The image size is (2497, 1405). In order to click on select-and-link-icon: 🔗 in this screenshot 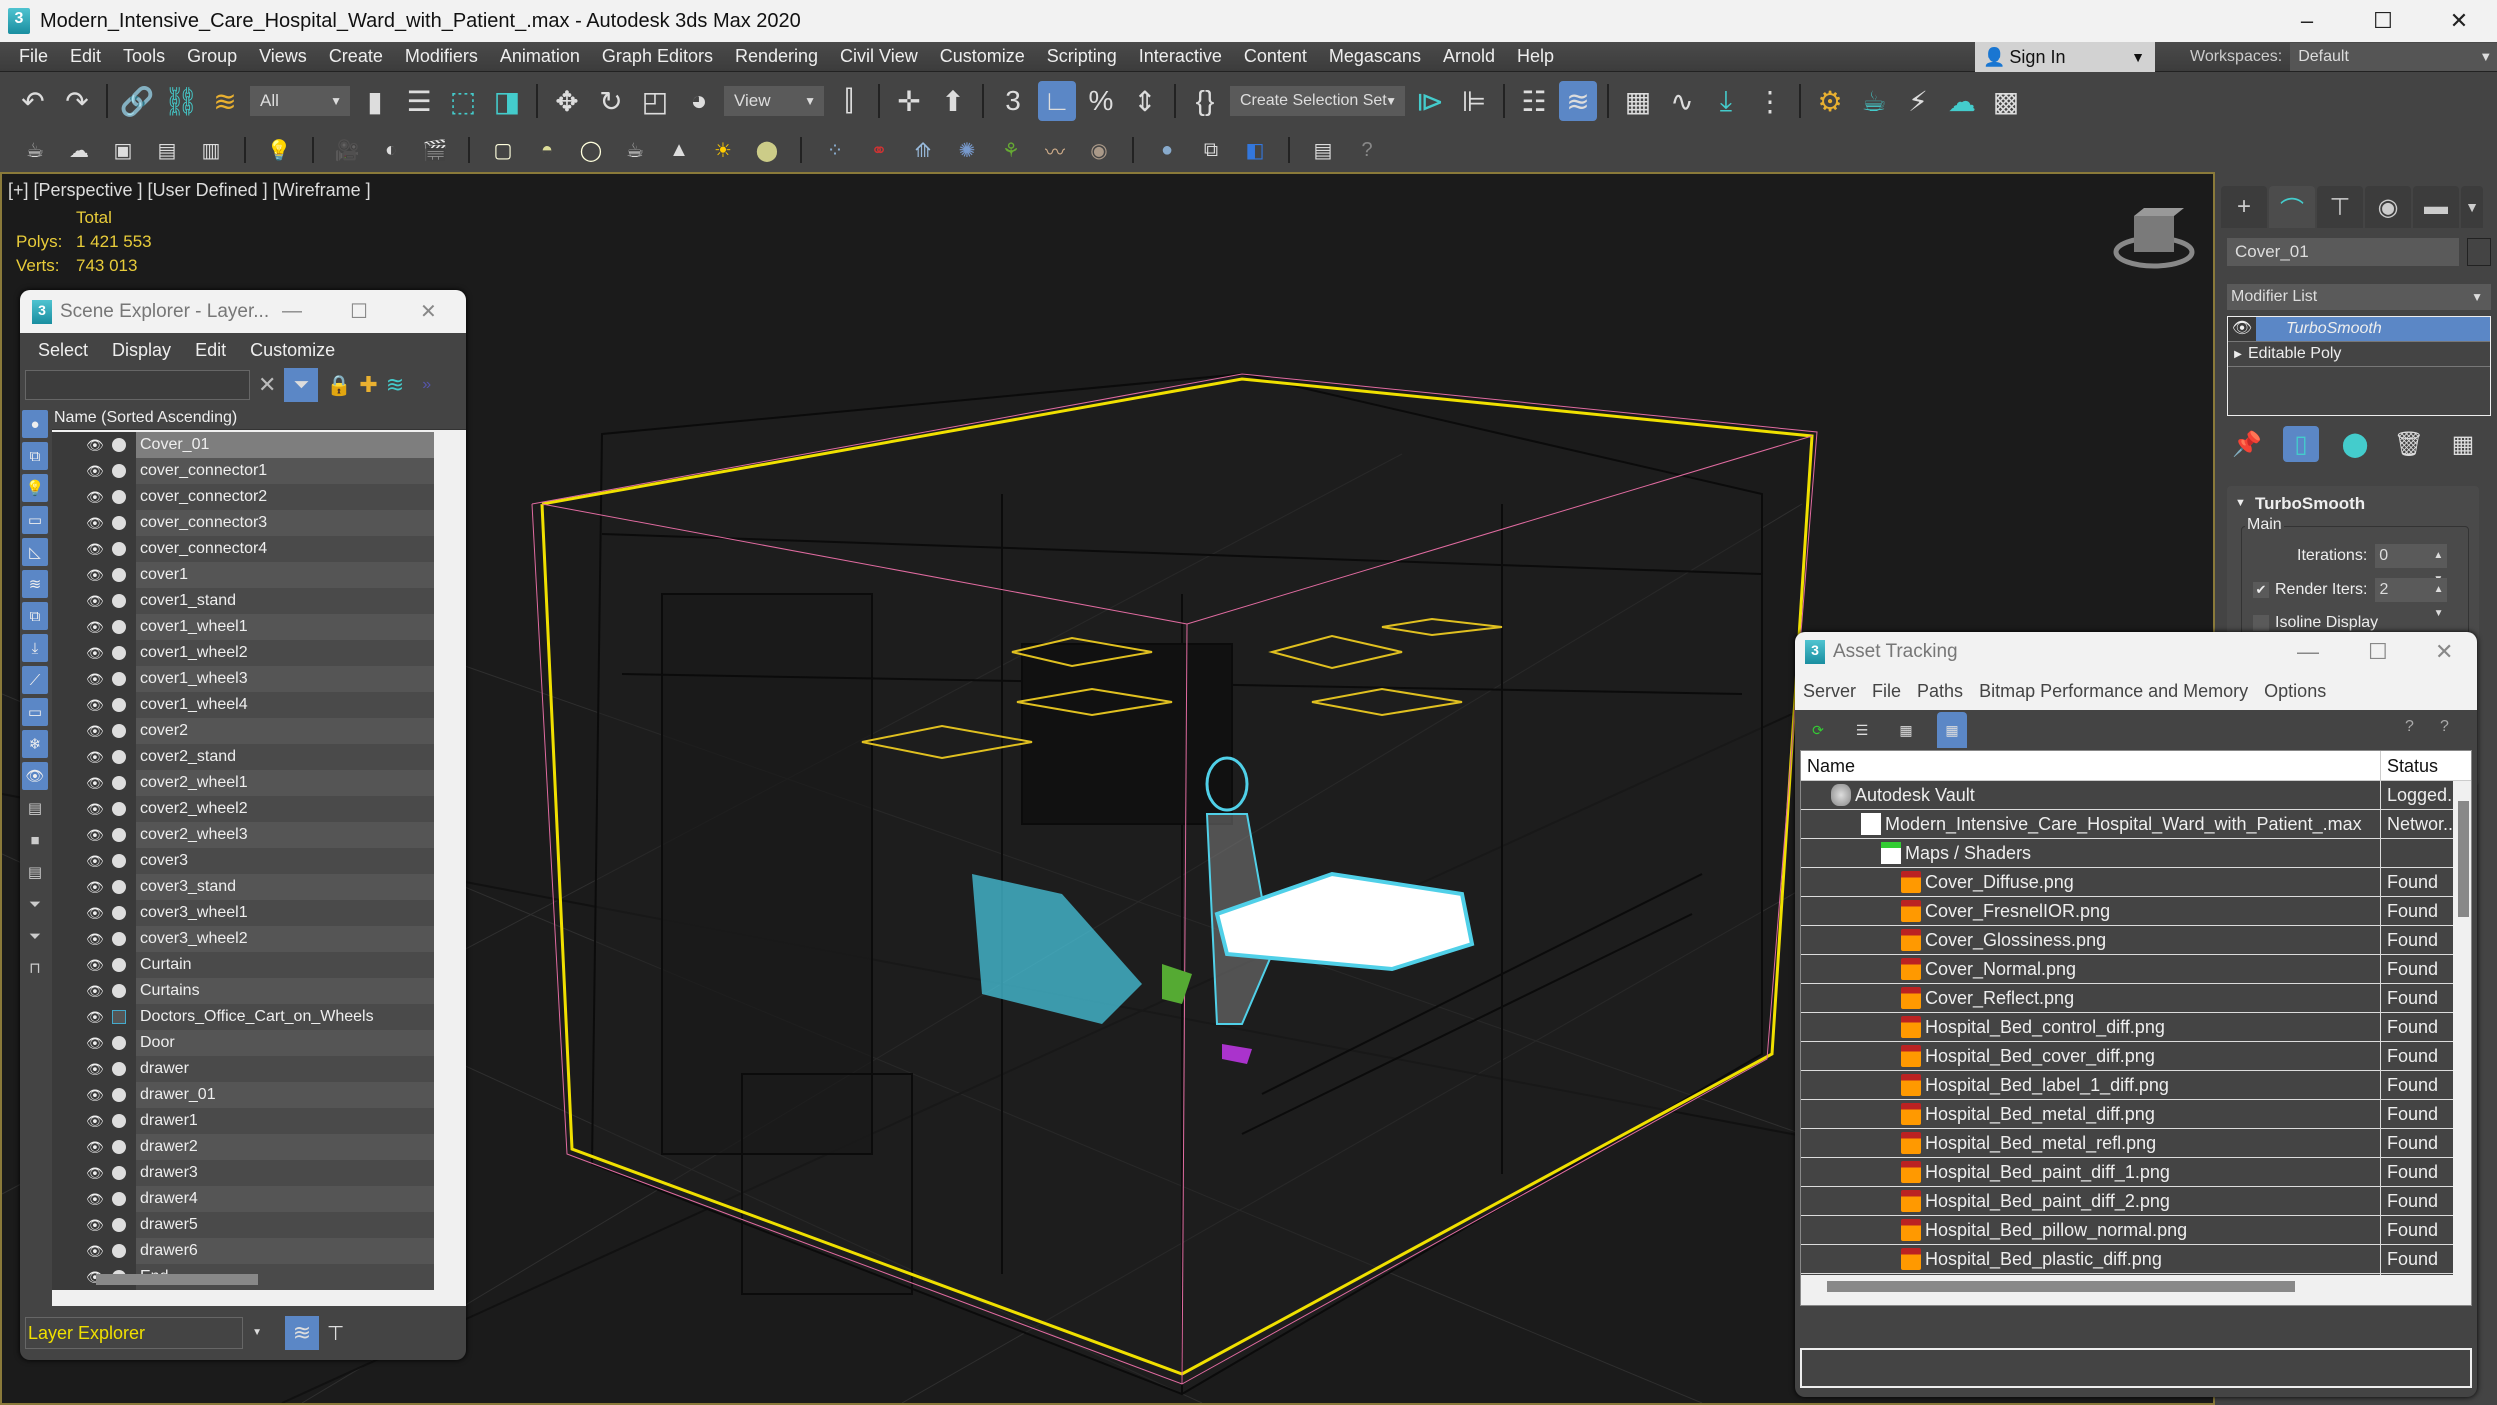, I will do `click(137, 101)`.